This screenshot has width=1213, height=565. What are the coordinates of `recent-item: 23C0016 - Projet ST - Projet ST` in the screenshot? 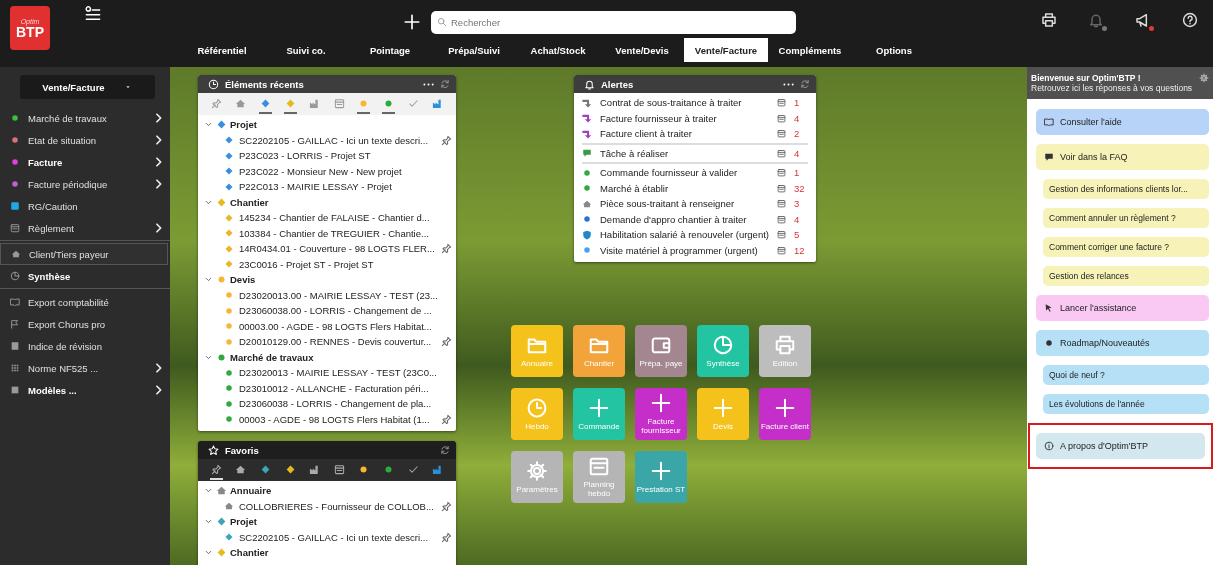 It's located at (345, 264).